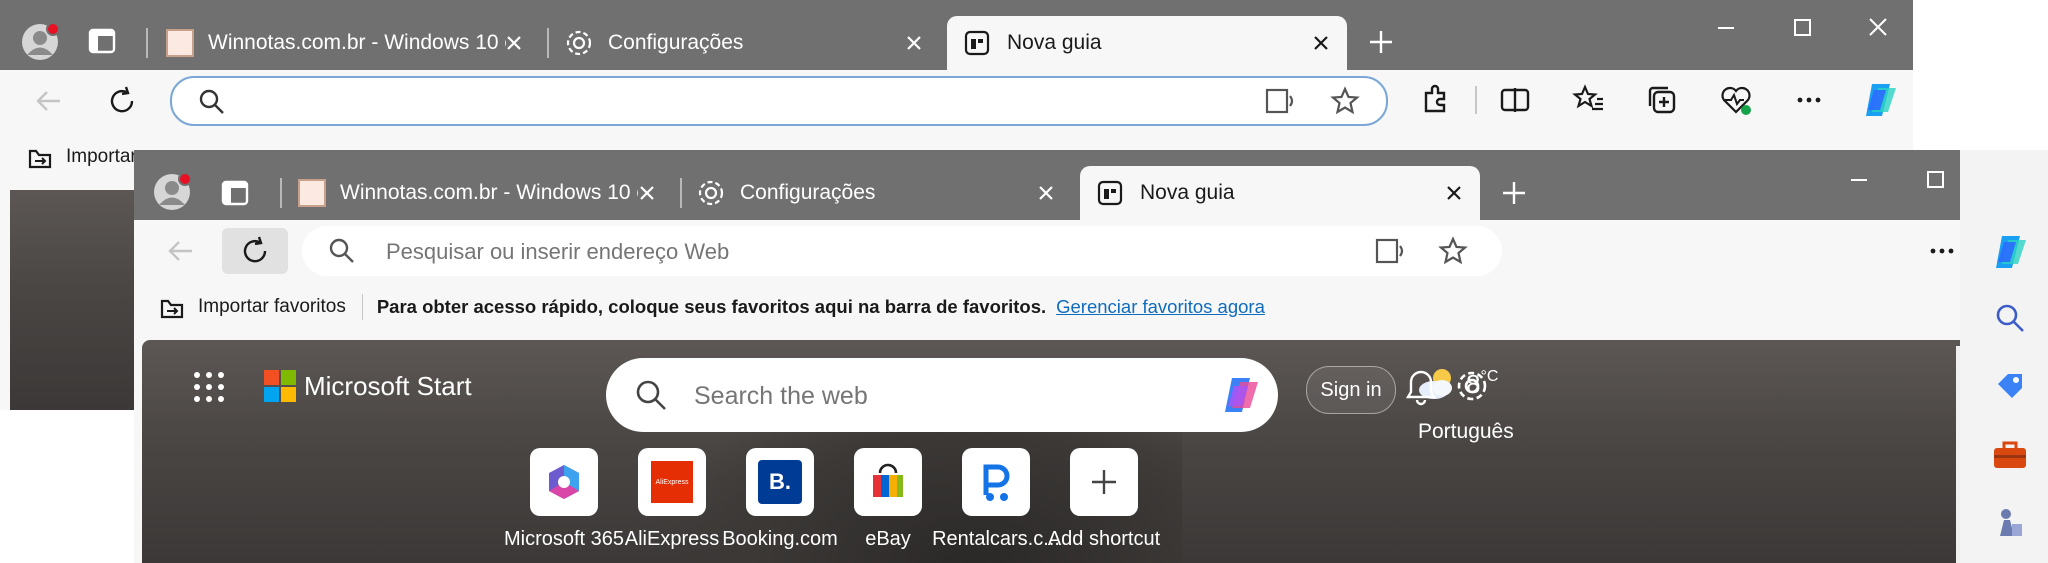 Image resolution: width=2048 pixels, height=563 pixels. I want to click on microsoft-logo-icon, so click(280, 386).